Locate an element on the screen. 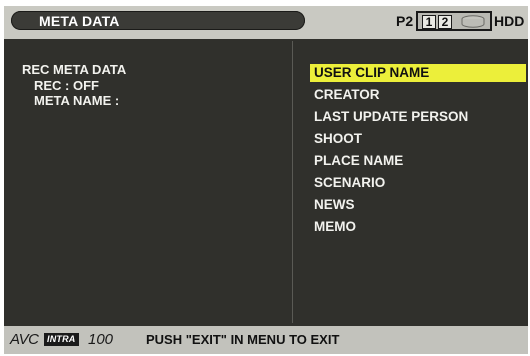 Image resolution: width=530 pixels, height=356 pixels. meta-name-status: META NAME : is located at coordinates (77, 100).